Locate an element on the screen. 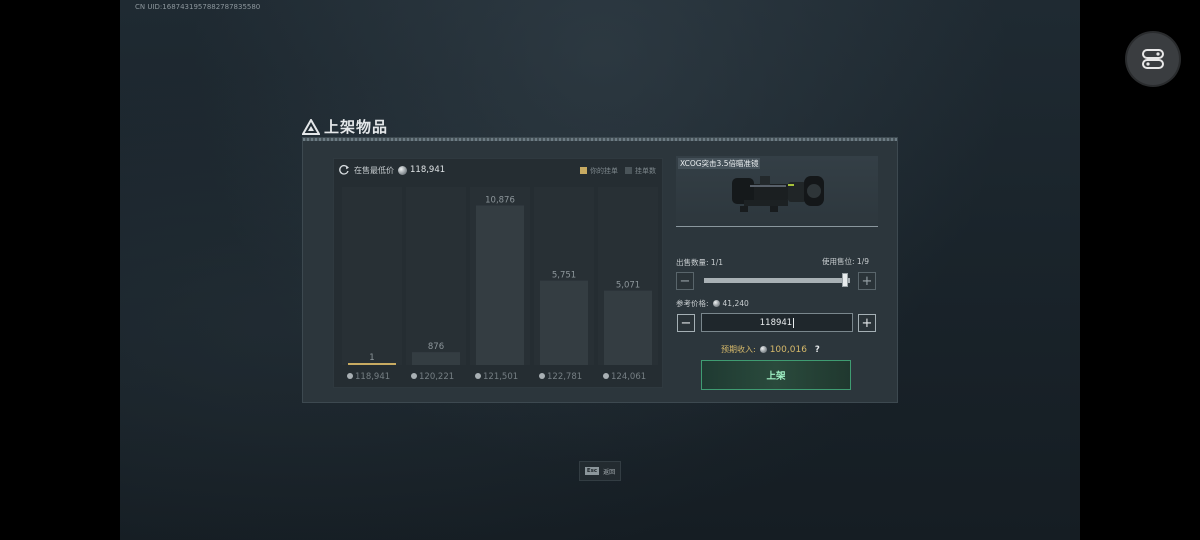 Image resolution: width=1200 pixels, height=540 pixels. legend-order-count: 挂单数 is located at coordinates (640, 171).